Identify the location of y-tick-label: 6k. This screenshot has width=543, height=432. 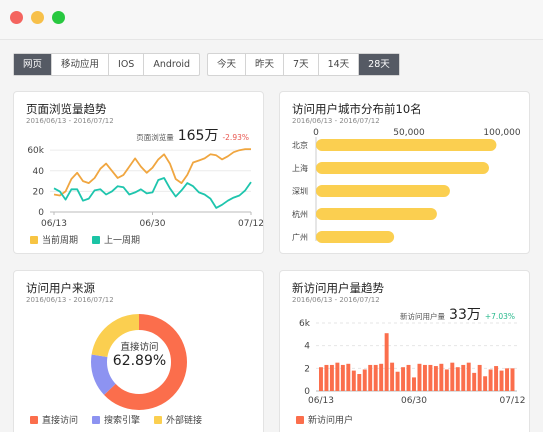
(305, 324).